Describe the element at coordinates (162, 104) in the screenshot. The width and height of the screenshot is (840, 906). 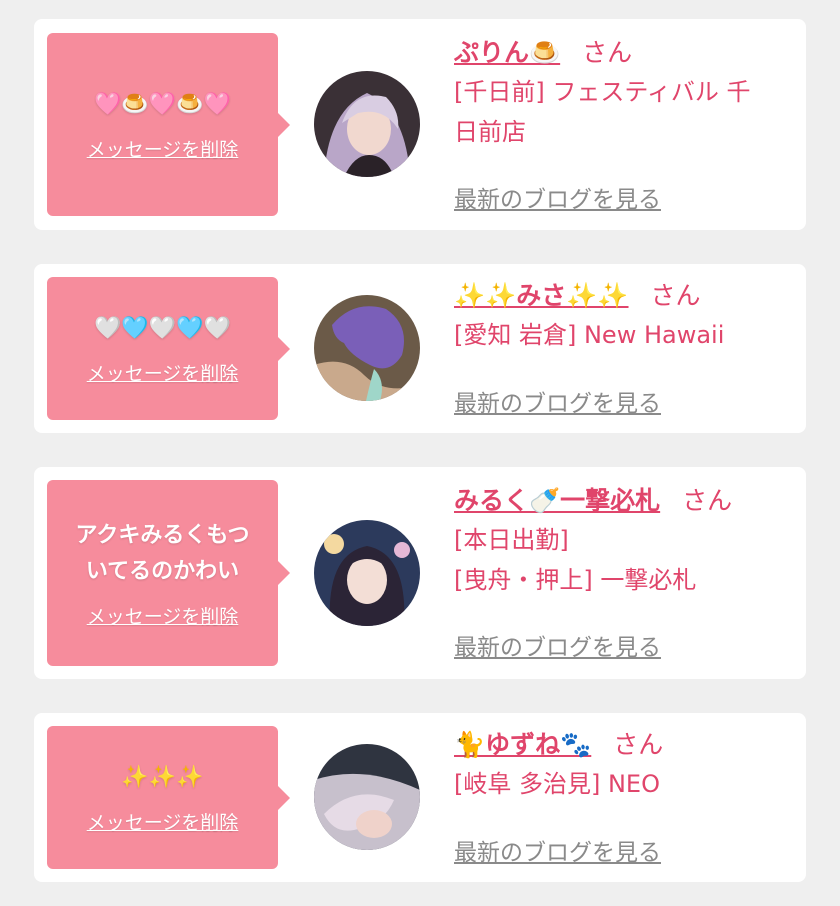
I see `message-text: 🩷🍮🩷🍮🩷` at that location.